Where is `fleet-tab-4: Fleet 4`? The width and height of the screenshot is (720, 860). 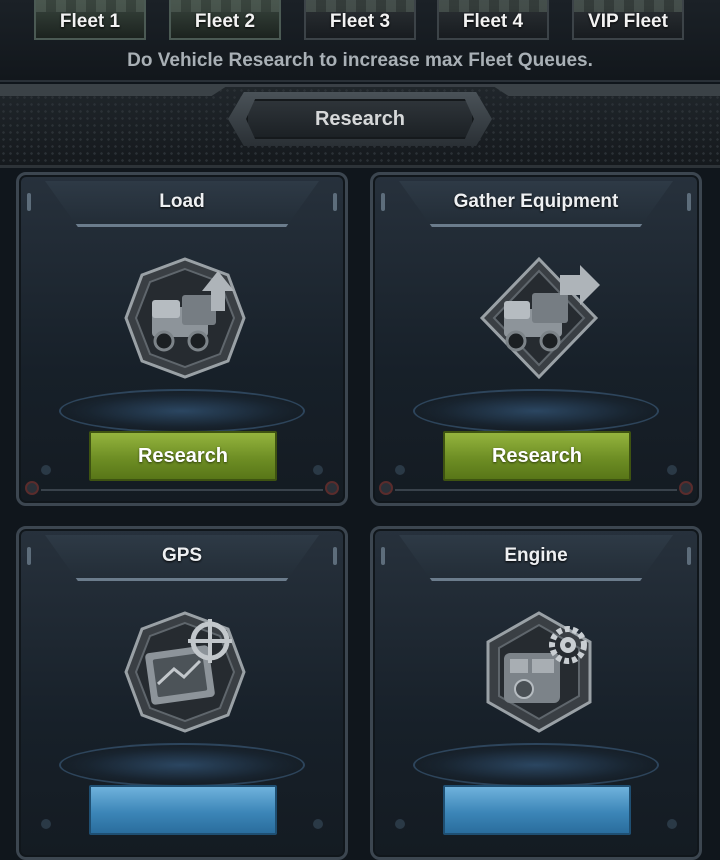 fleet-tab-4: Fleet 4 is located at coordinates (493, 20).